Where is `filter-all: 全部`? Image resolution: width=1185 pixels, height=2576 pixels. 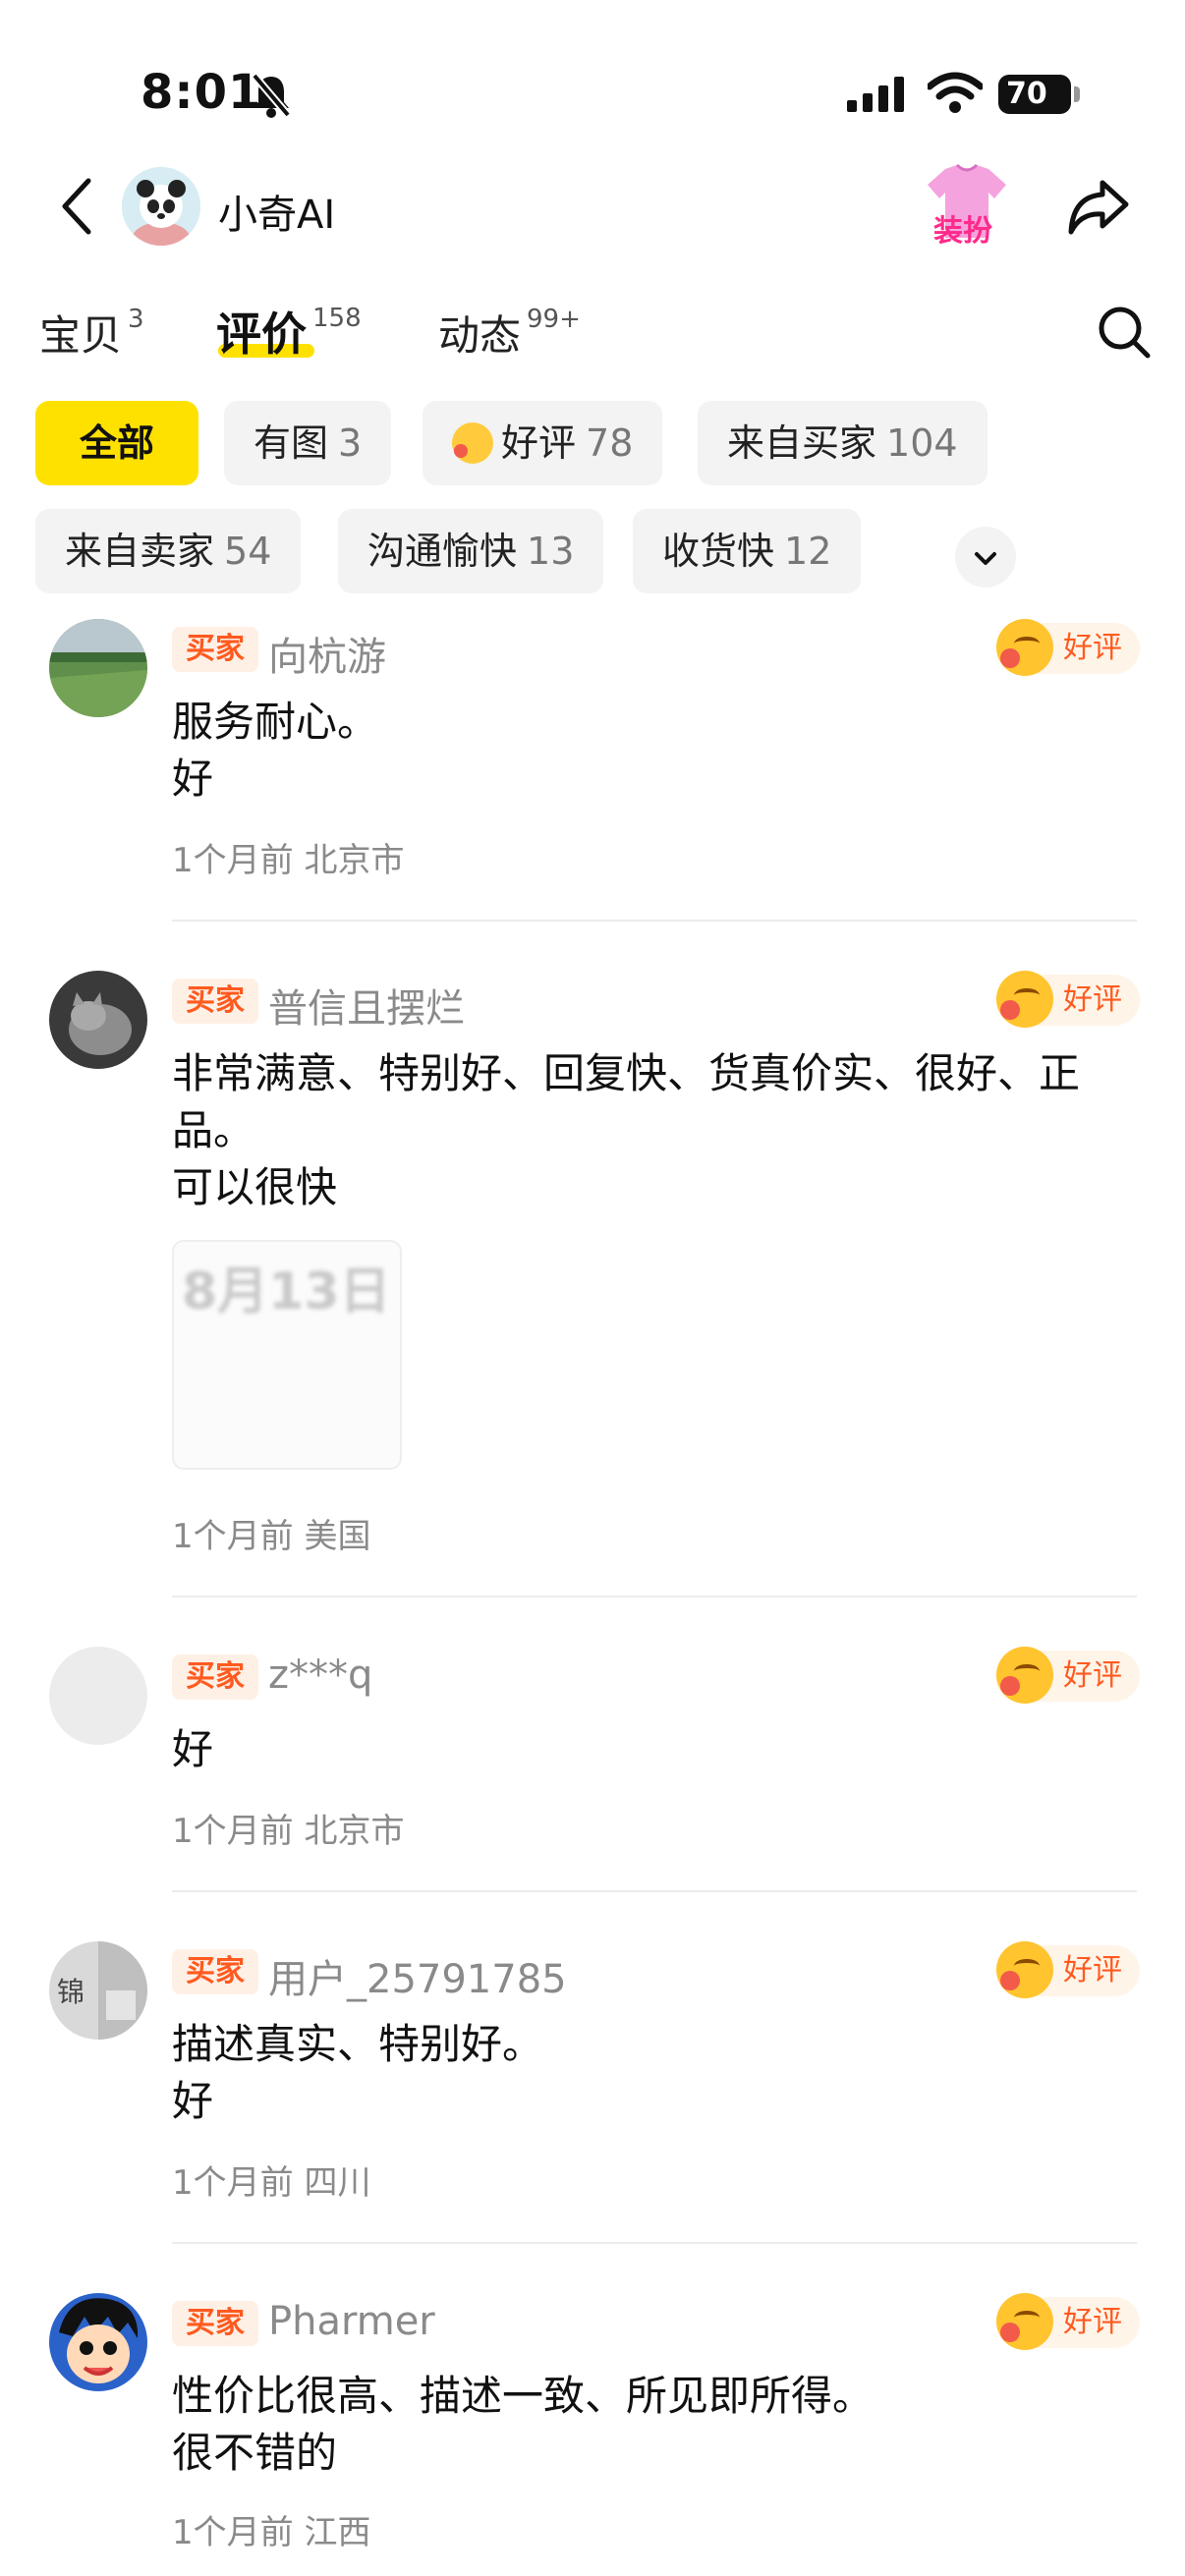 filter-all: 全部 is located at coordinates (117, 443).